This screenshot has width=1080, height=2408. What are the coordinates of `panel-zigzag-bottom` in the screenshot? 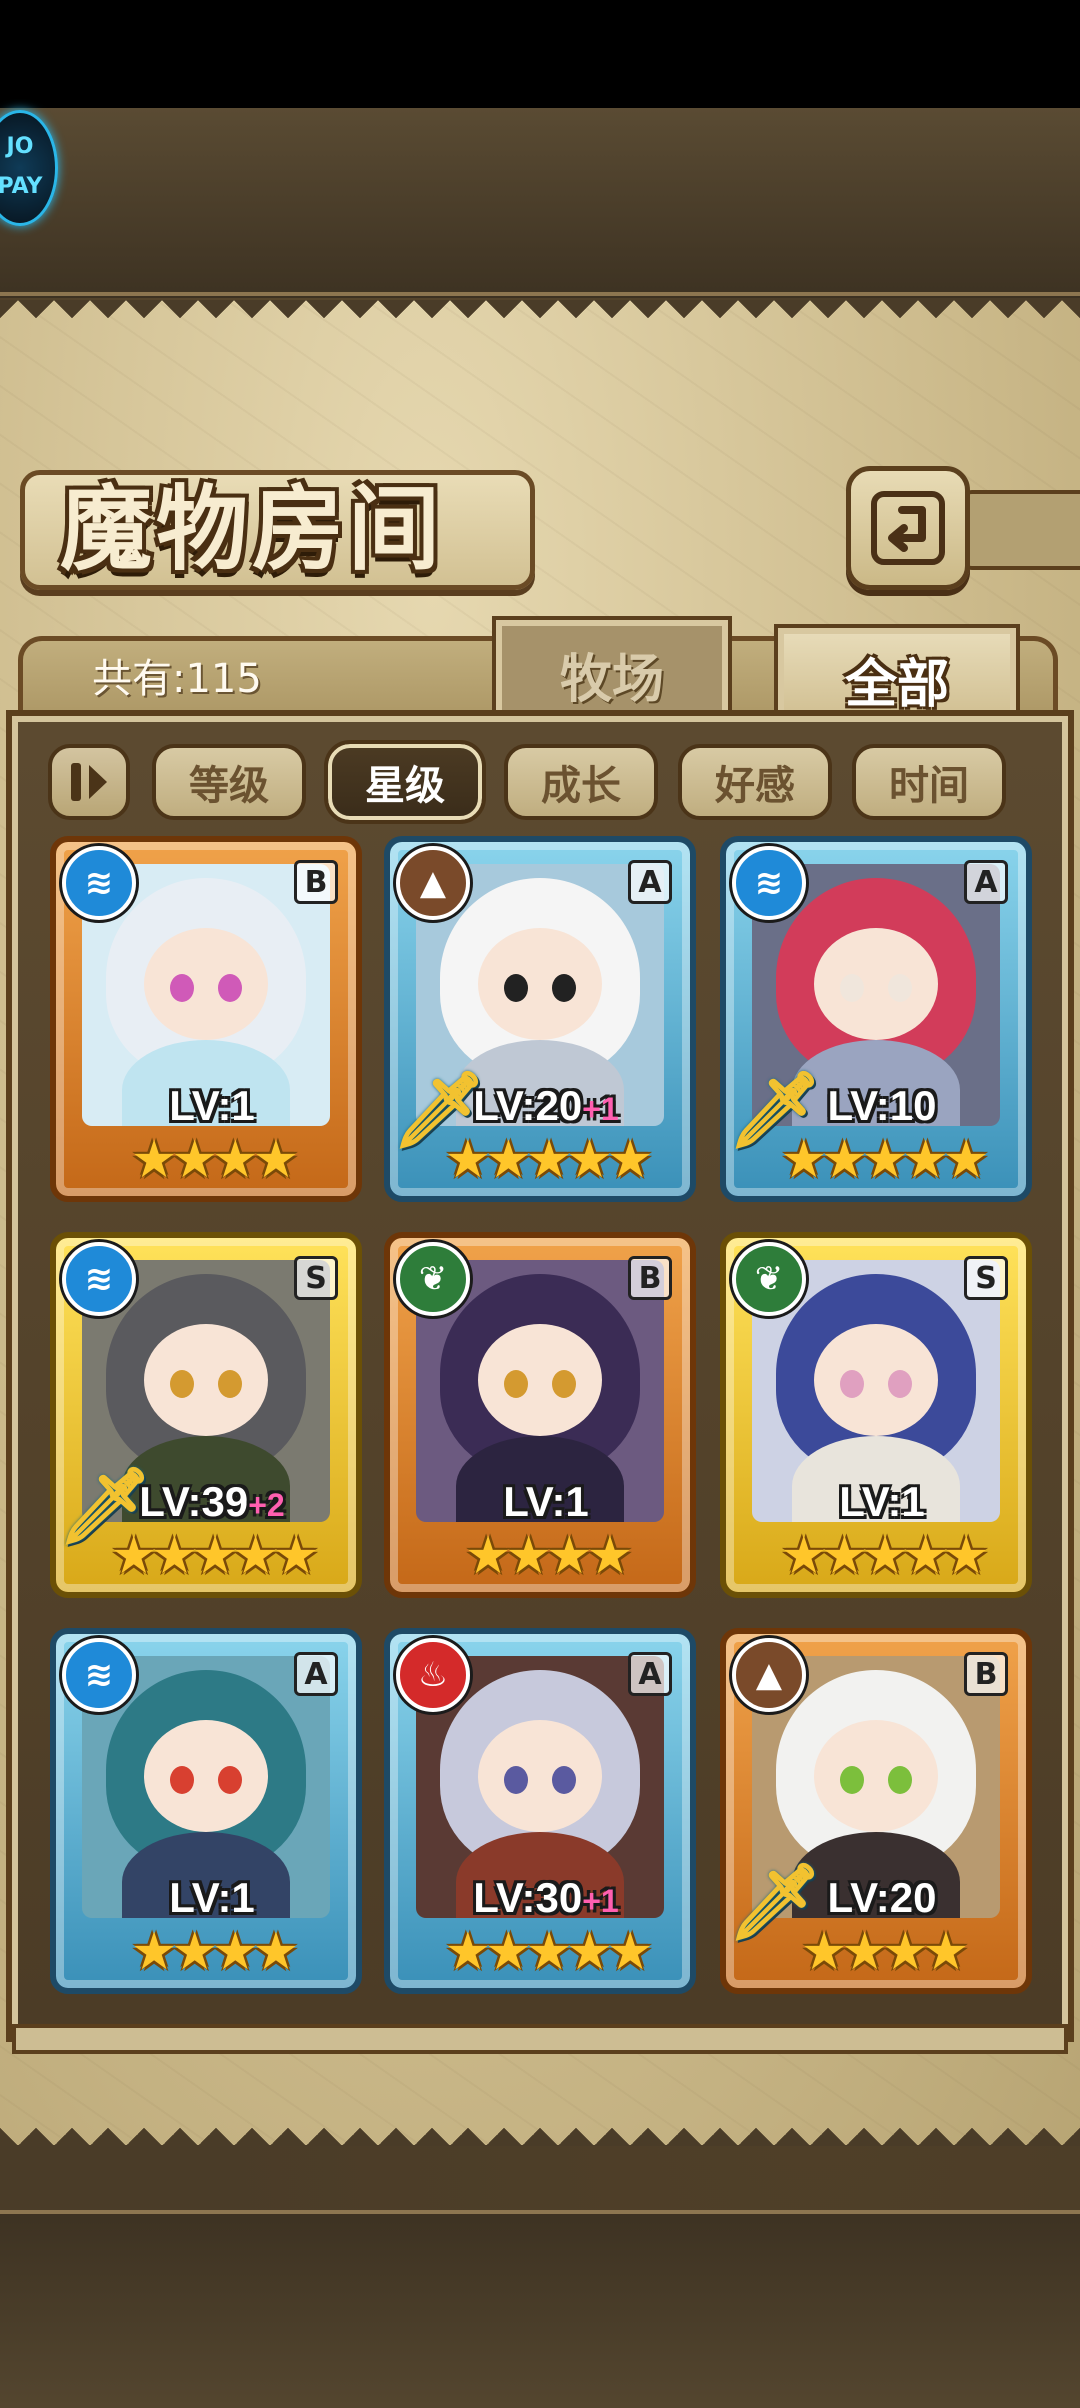 It's located at (540, 2128).